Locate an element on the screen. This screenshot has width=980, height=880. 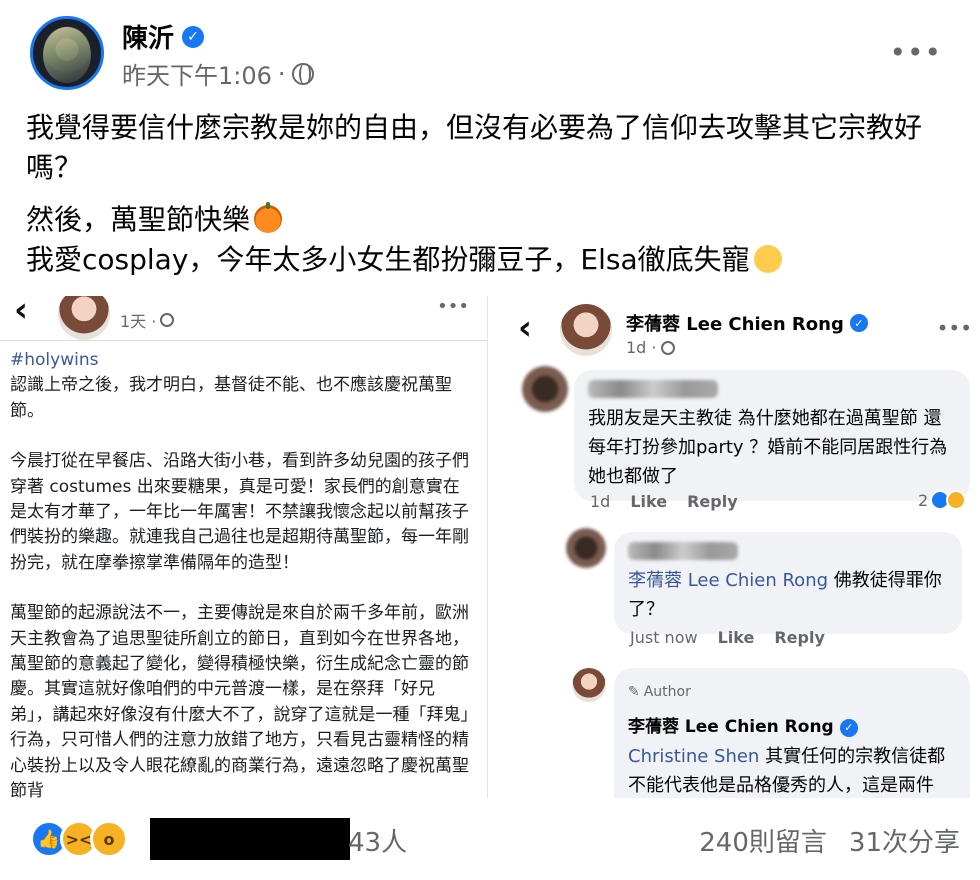
divider is located at coordinates (243, 340).